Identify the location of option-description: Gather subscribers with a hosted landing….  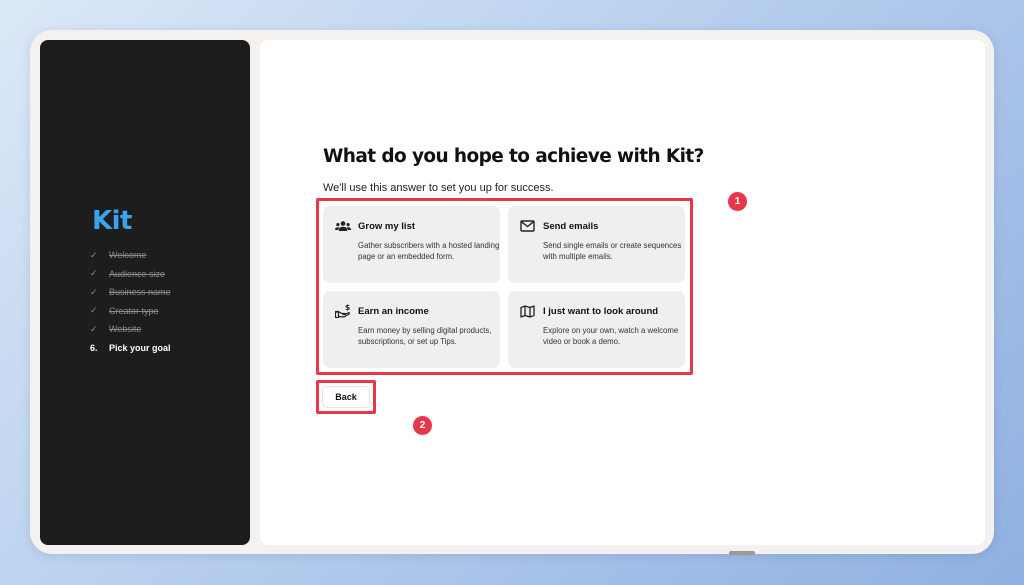
(429, 251).